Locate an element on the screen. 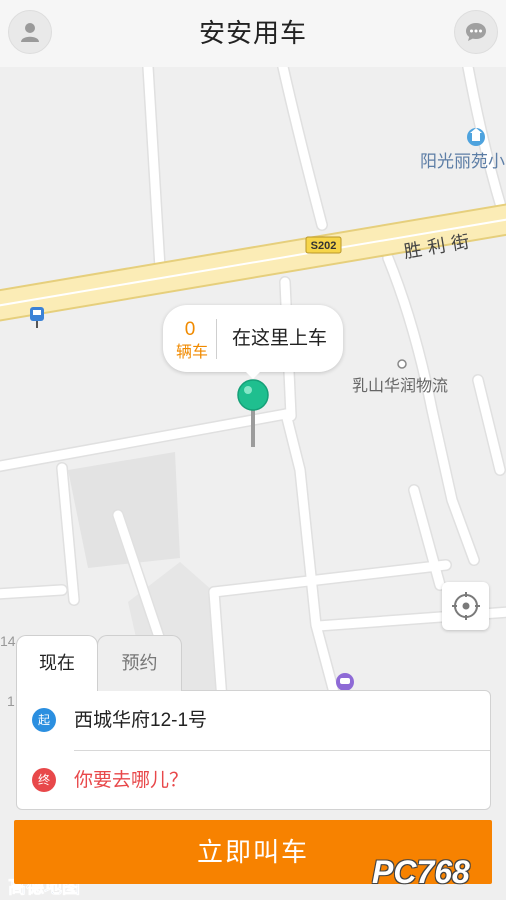 The image size is (506, 900). car-count: 0 is located at coordinates (190, 329).